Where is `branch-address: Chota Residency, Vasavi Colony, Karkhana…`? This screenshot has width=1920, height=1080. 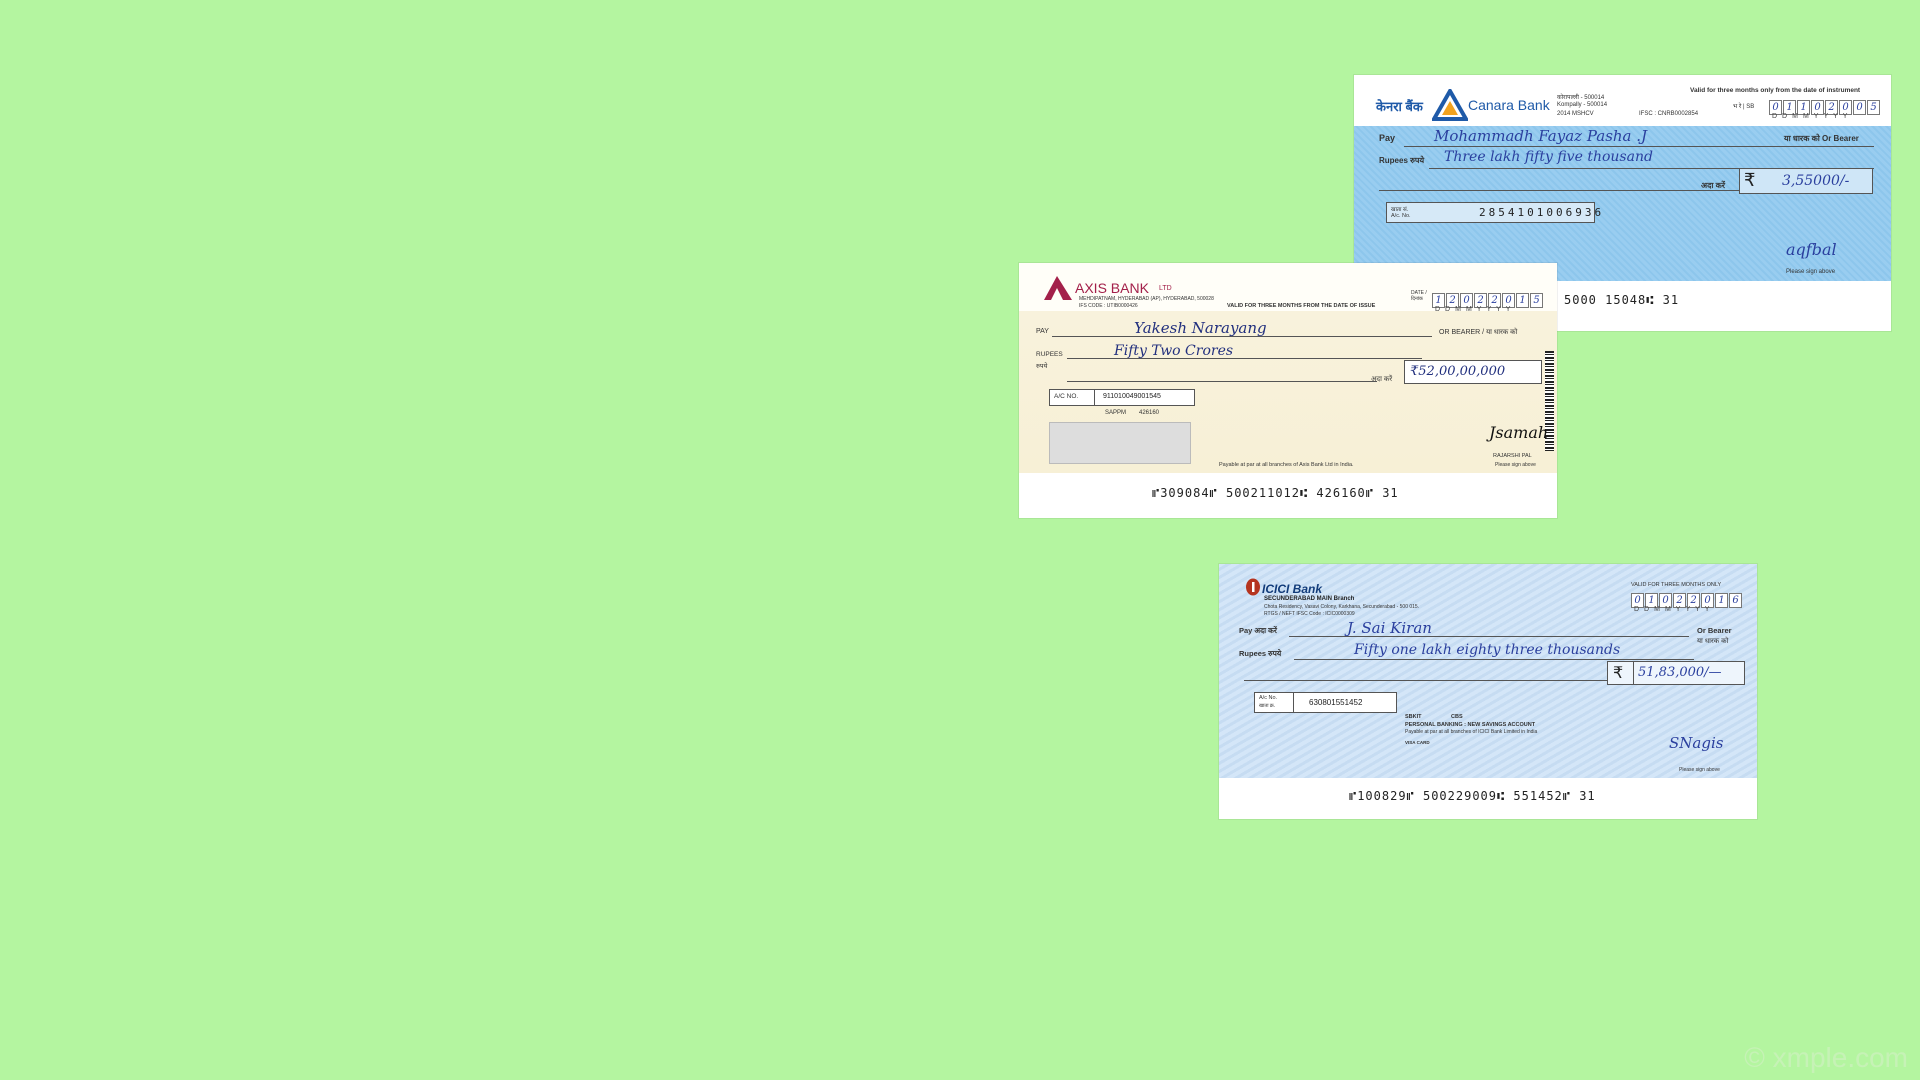 branch-address: Chota Residency, Vasavi Colony, Karkhana… is located at coordinates (1342, 607).